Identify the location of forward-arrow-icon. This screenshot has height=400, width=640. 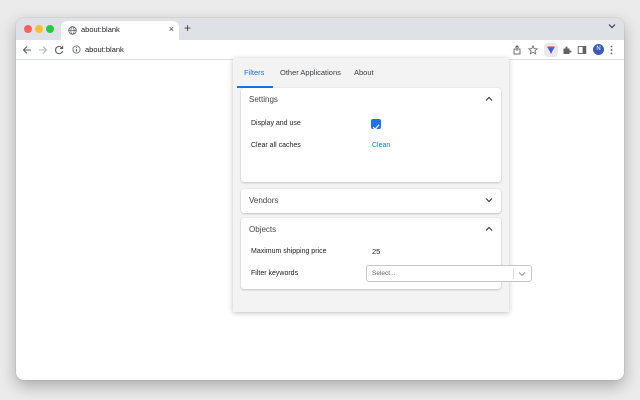
(43, 50).